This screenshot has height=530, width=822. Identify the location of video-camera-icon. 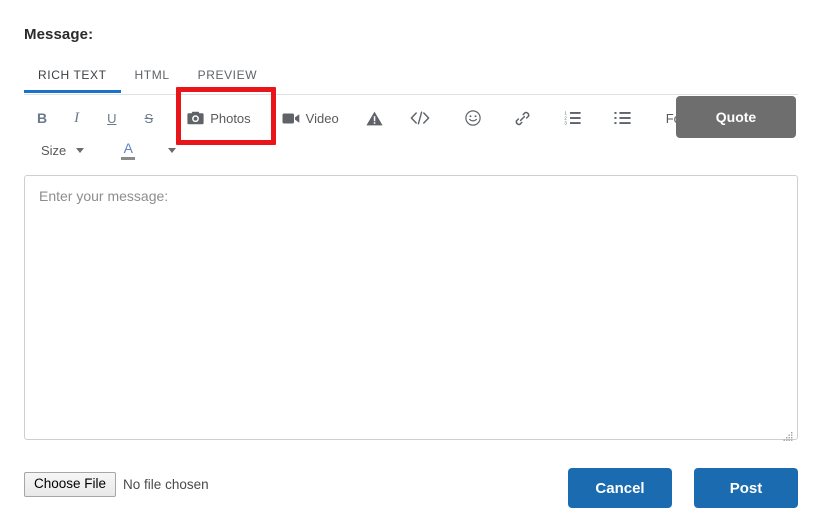
(291, 118).